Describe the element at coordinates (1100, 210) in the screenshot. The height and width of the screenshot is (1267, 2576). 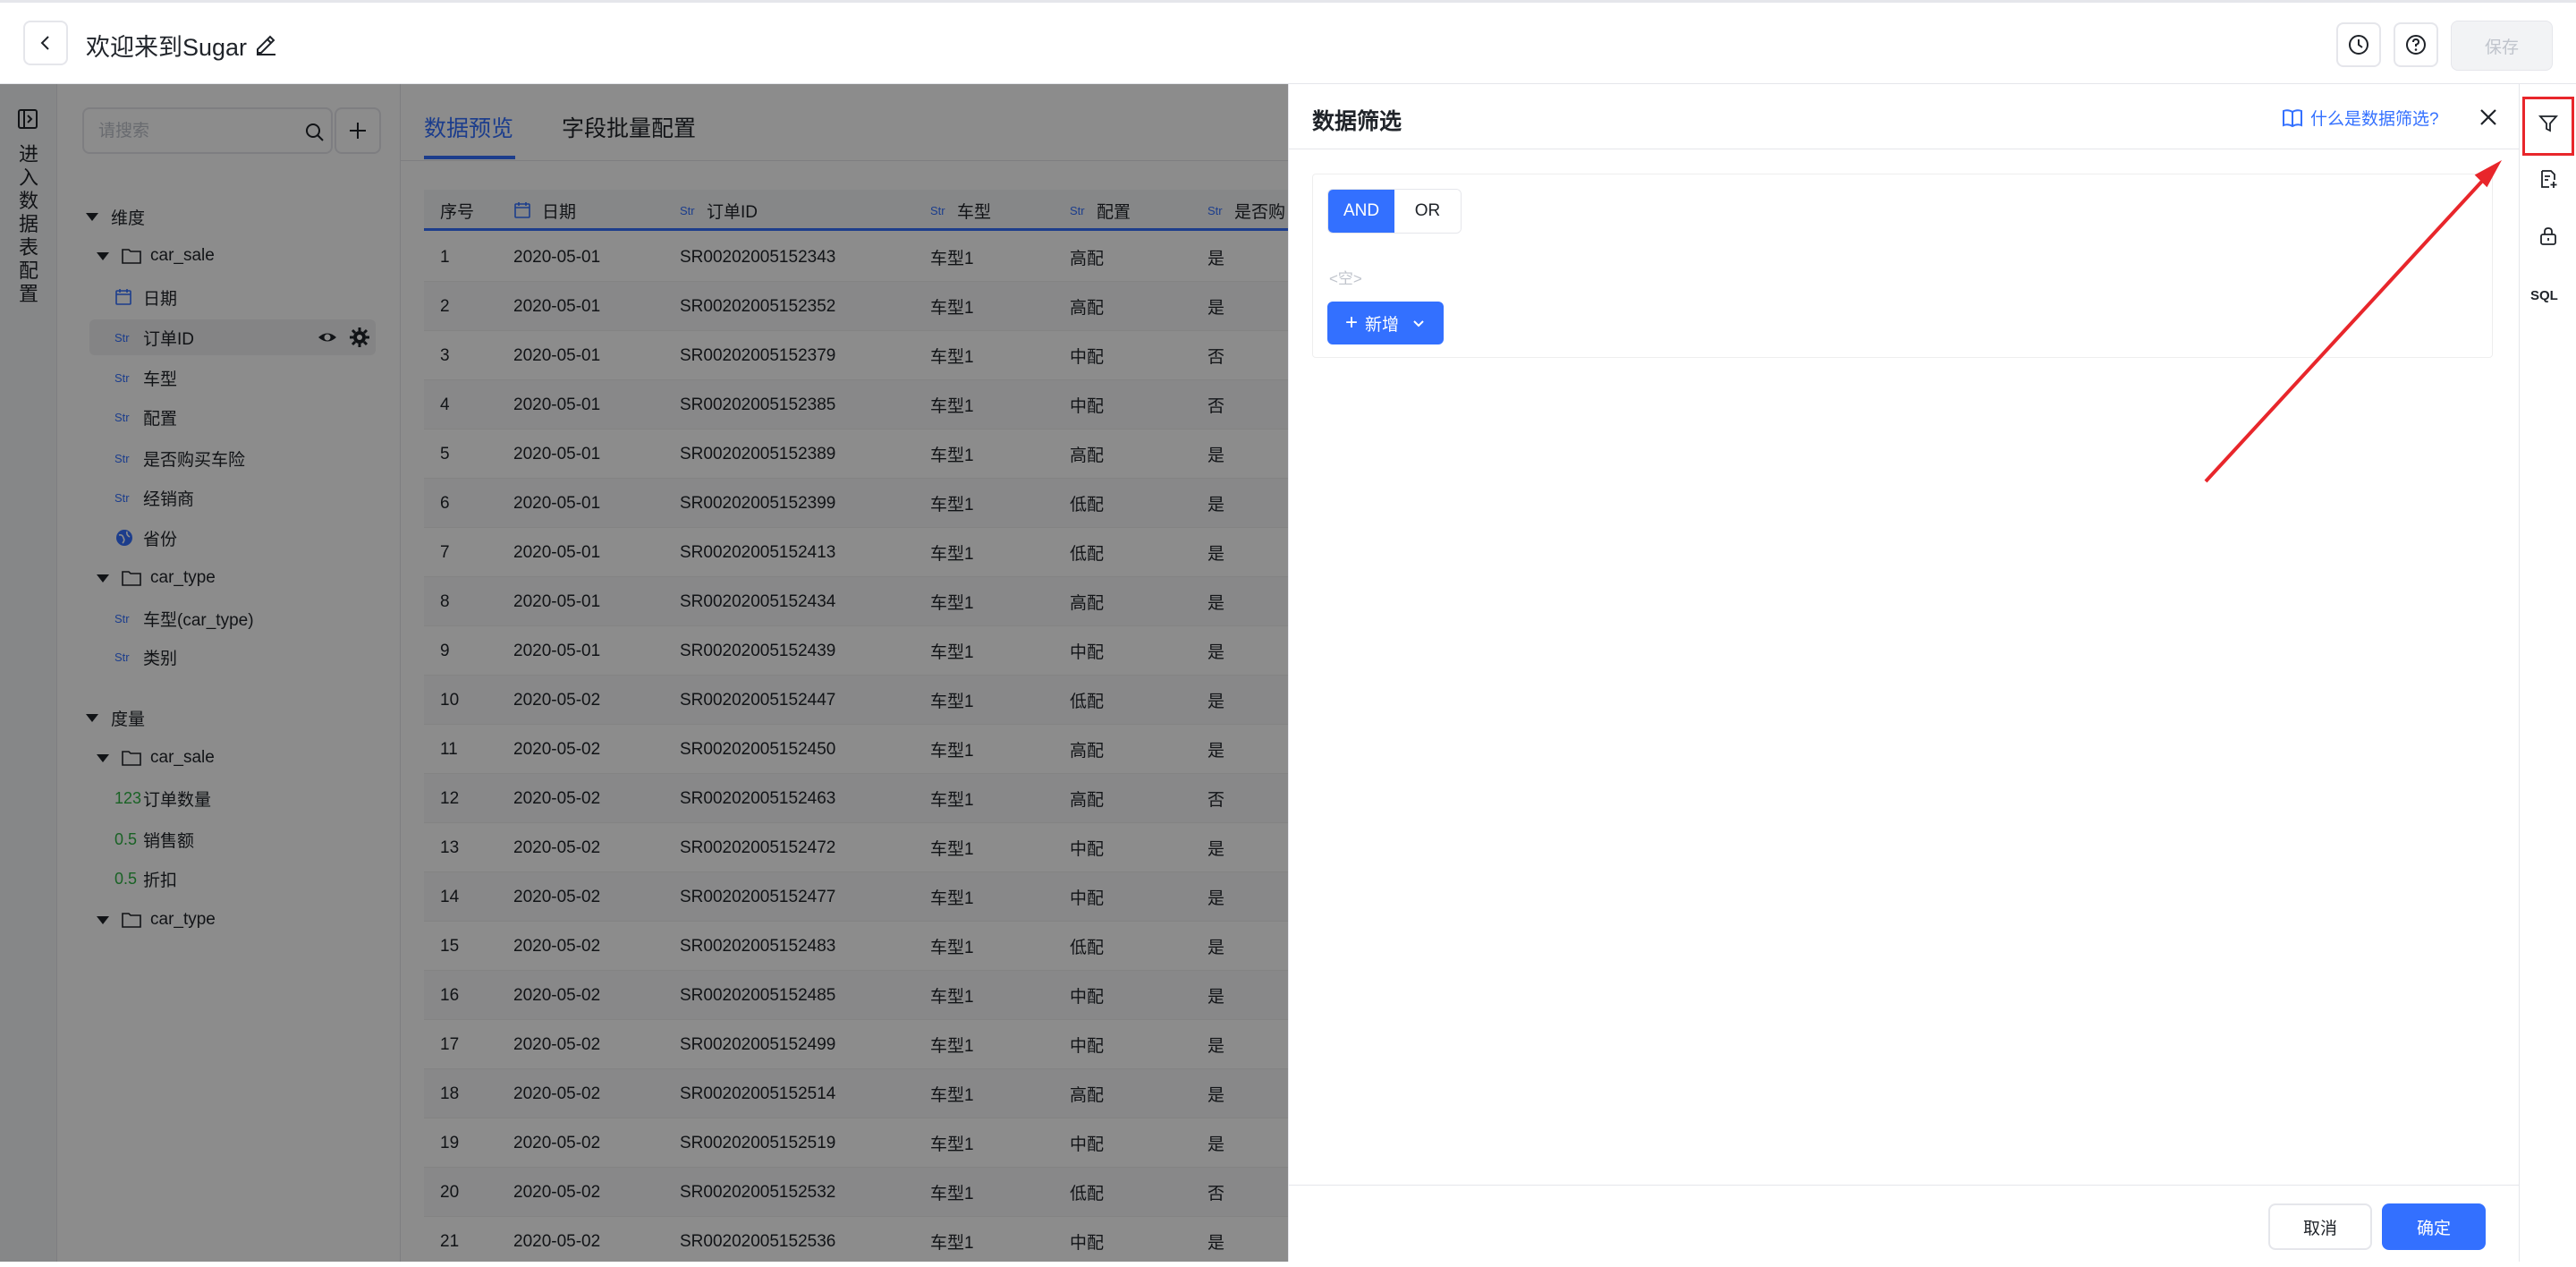
I see `column-header: Str 配置` at that location.